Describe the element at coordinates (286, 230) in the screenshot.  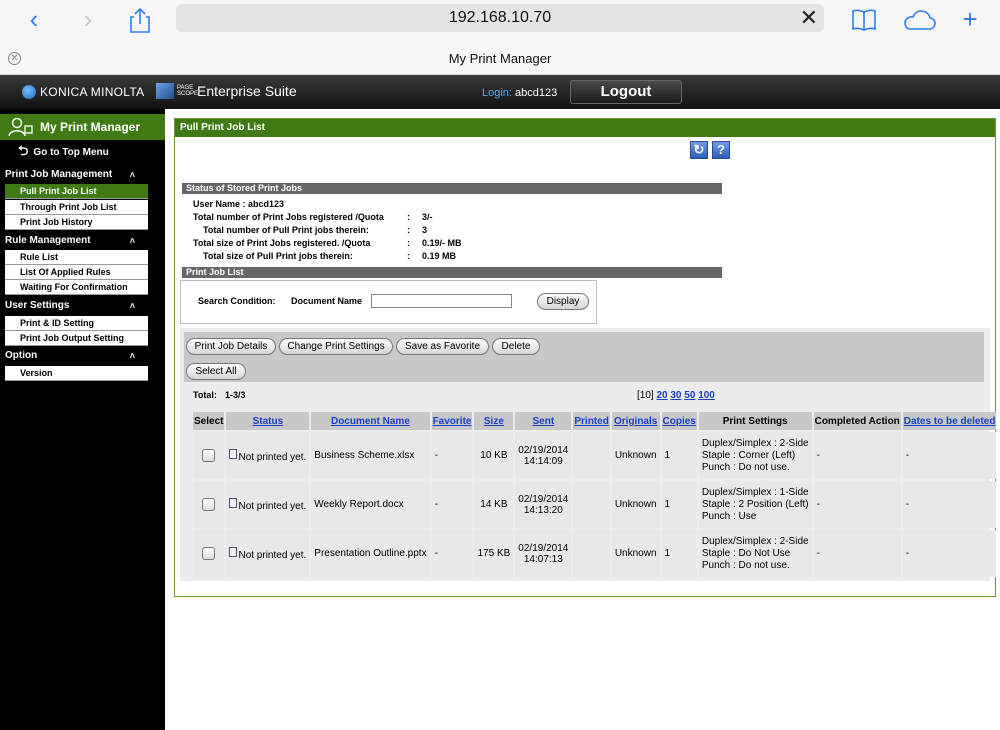
I see `stat-label: Total number of Pull Print jobs therein:` at that location.